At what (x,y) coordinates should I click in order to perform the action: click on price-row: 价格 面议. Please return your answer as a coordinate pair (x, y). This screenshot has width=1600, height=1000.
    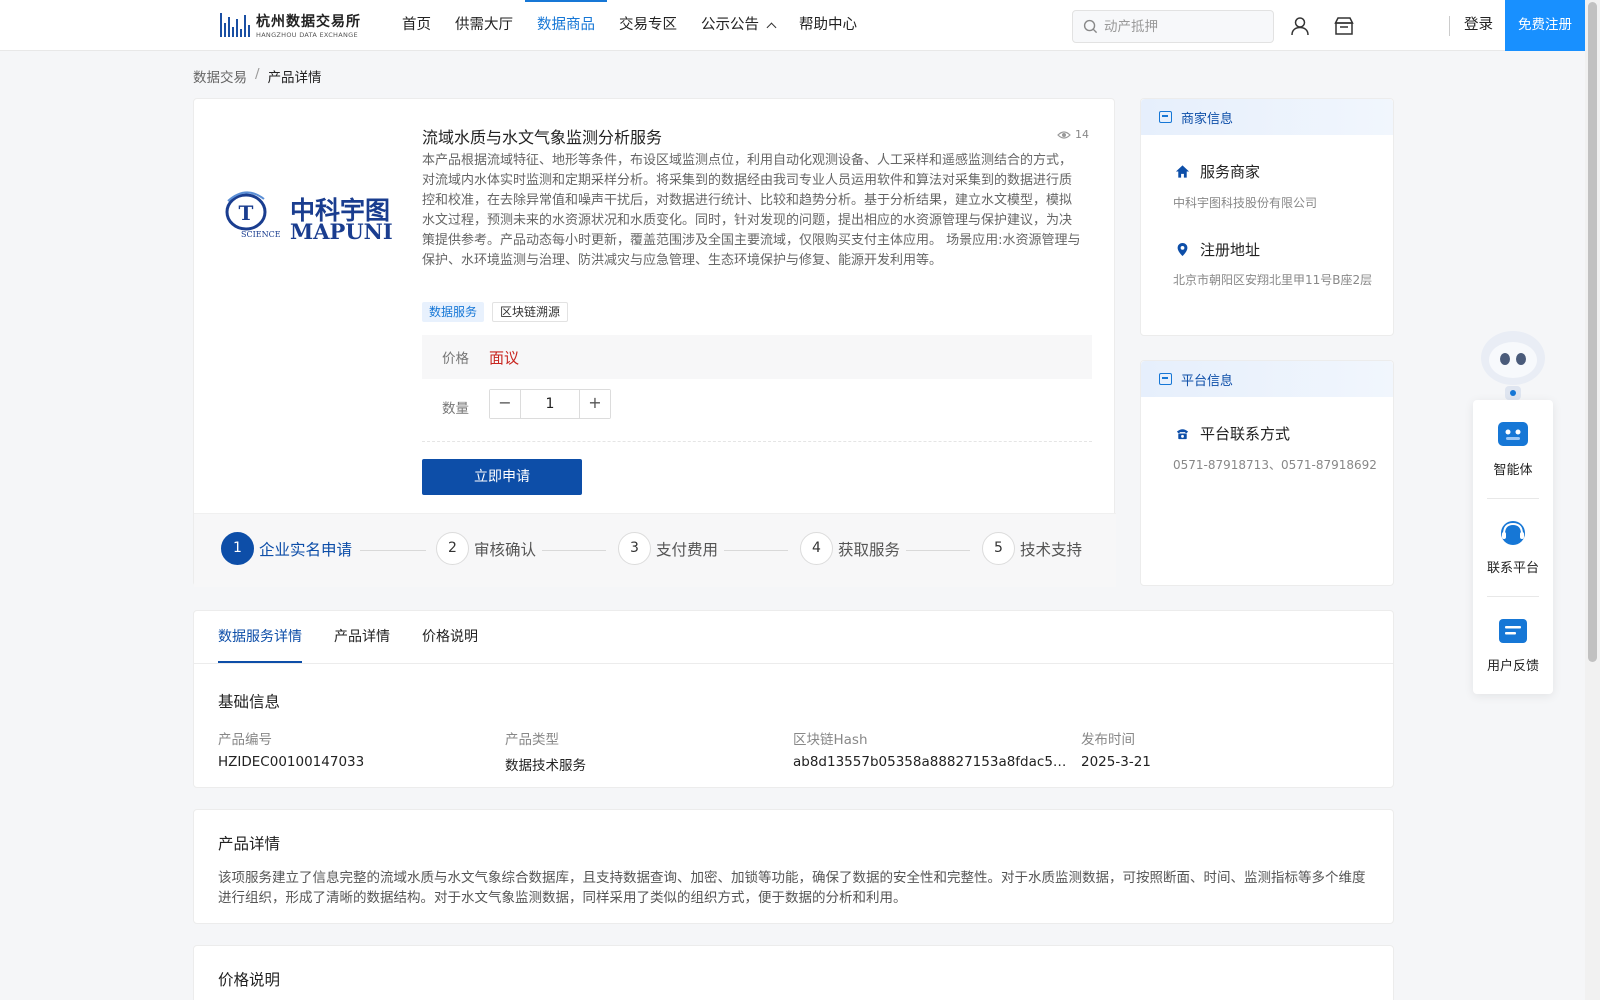
    Looking at the image, I should click on (757, 357).